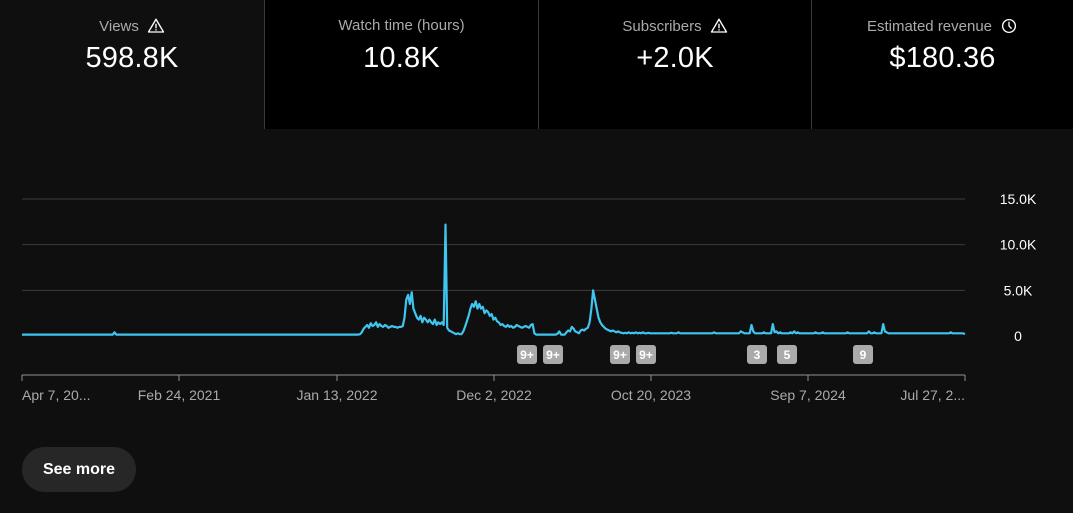  Describe the element at coordinates (132, 58) in the screenshot. I see `metric-value-views: 598.8K` at that location.